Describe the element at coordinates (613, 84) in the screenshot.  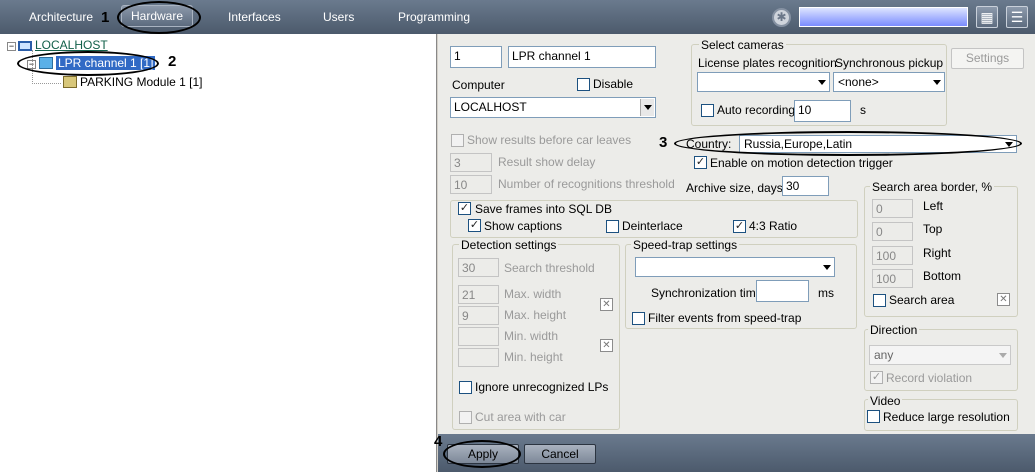
I see `disable-label: Disable` at that location.